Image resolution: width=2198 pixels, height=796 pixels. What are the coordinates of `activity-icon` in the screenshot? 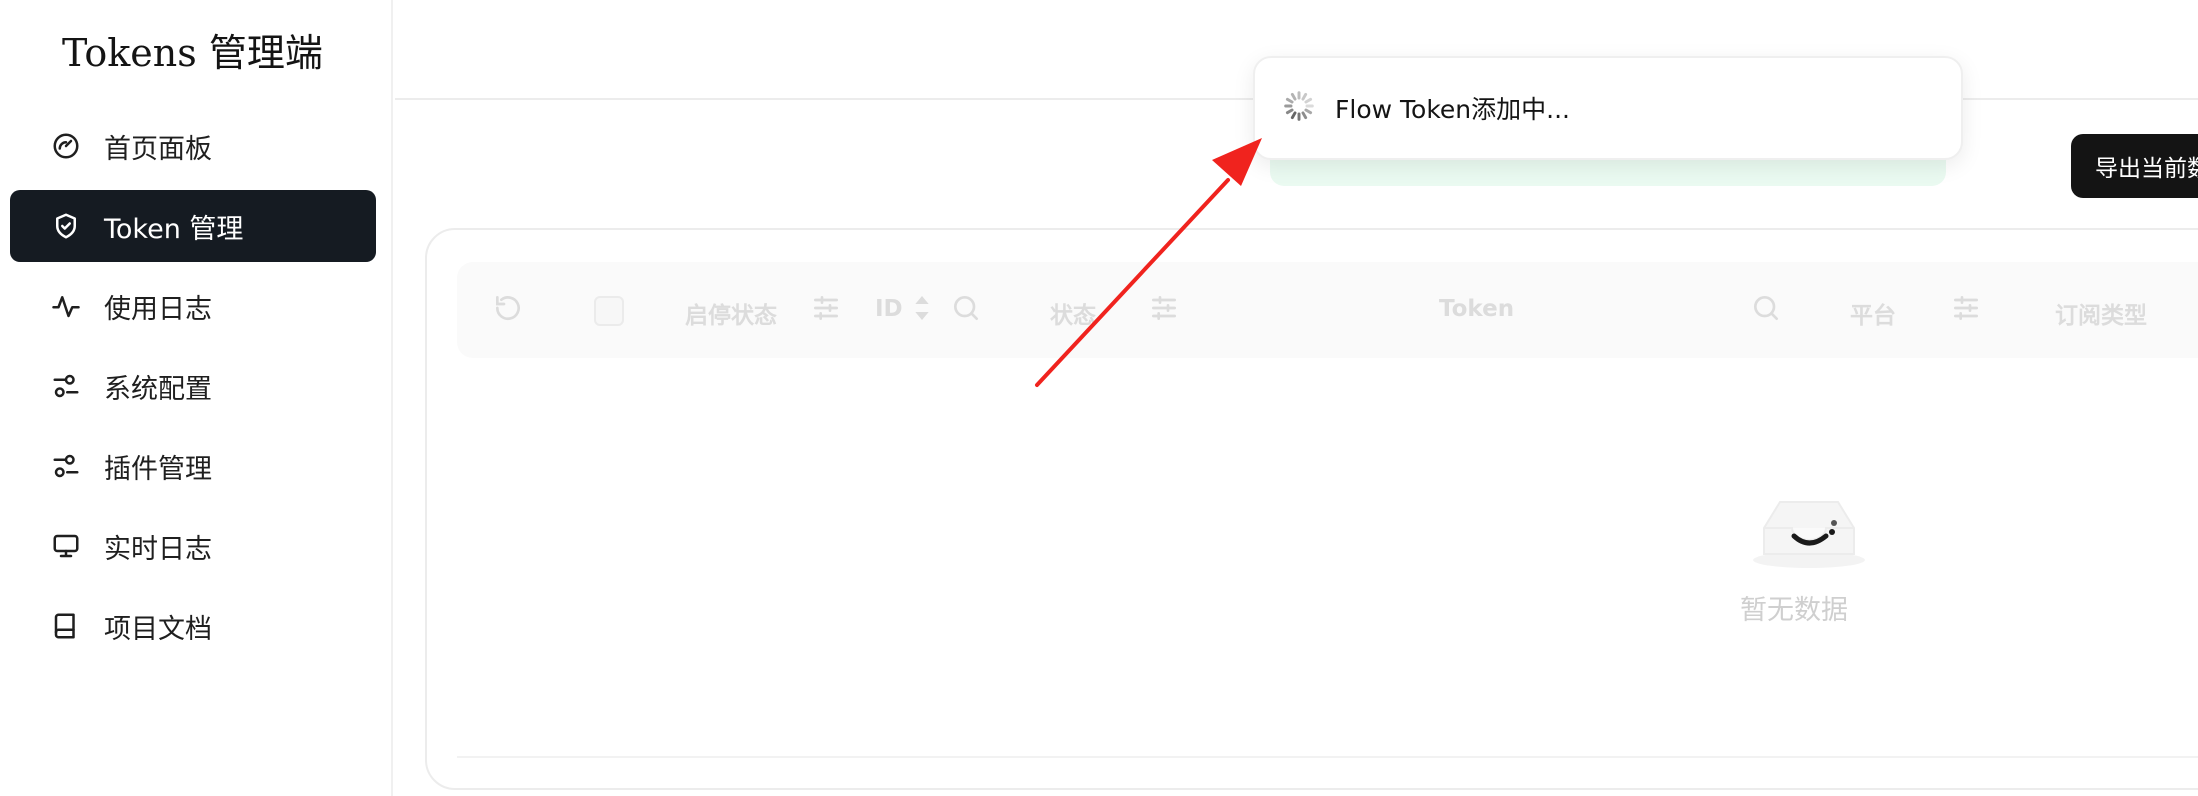 It's located at (66, 306).